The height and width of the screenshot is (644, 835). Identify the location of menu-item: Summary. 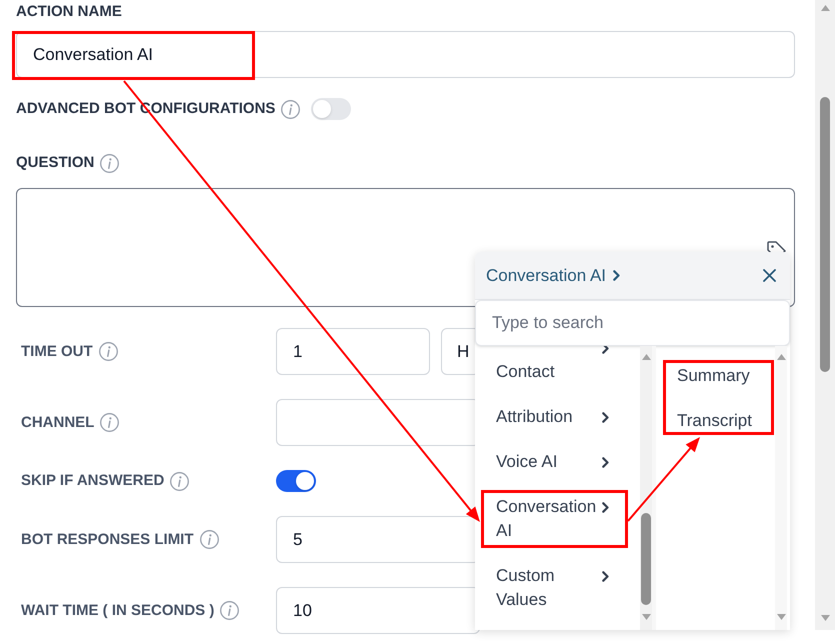
(715, 376).